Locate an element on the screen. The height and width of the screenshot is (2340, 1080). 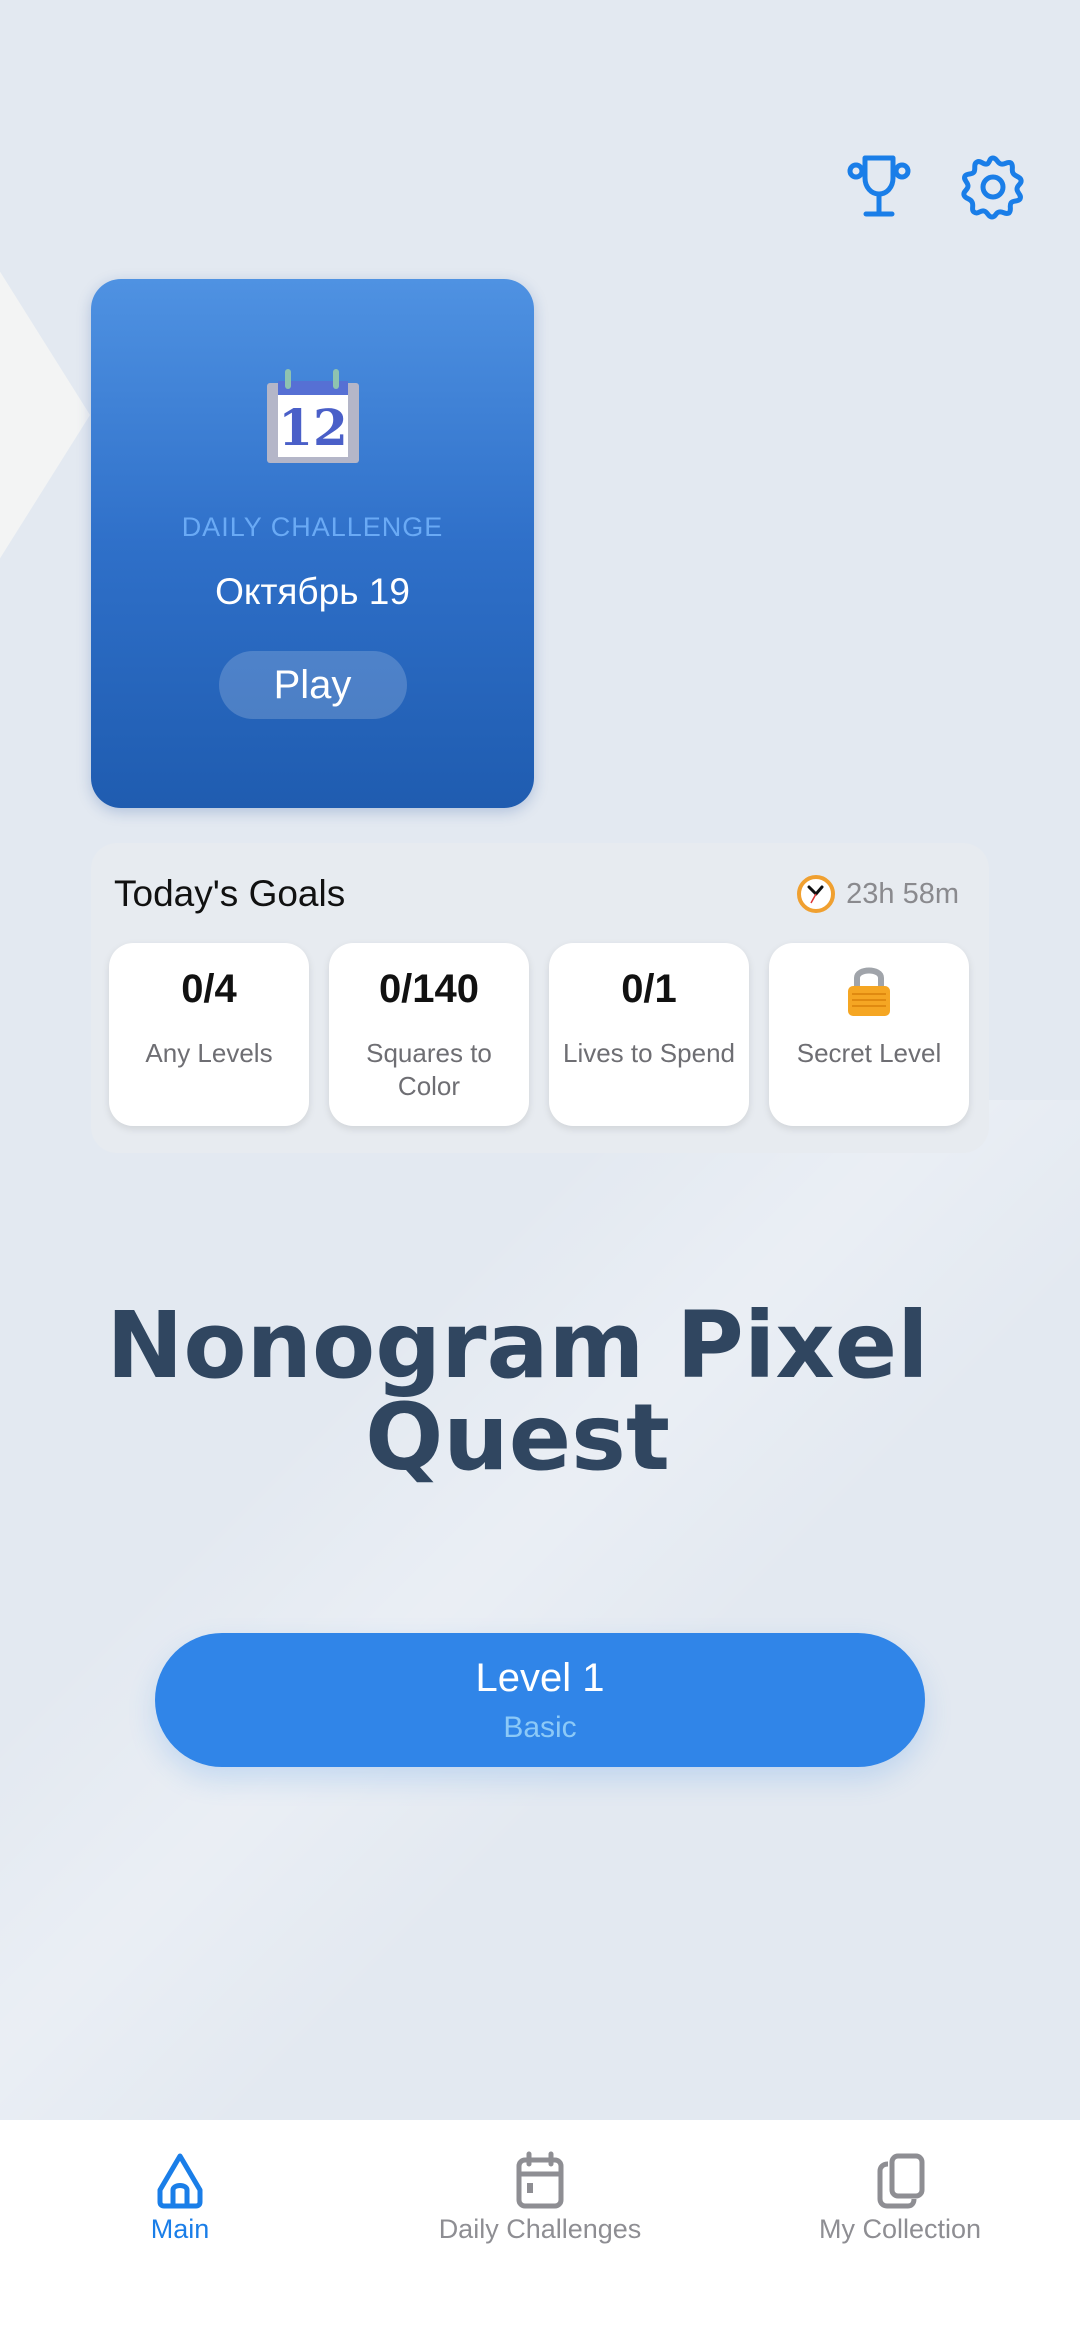
level-button: Level 1 Basic is located at coordinates (540, 1700).